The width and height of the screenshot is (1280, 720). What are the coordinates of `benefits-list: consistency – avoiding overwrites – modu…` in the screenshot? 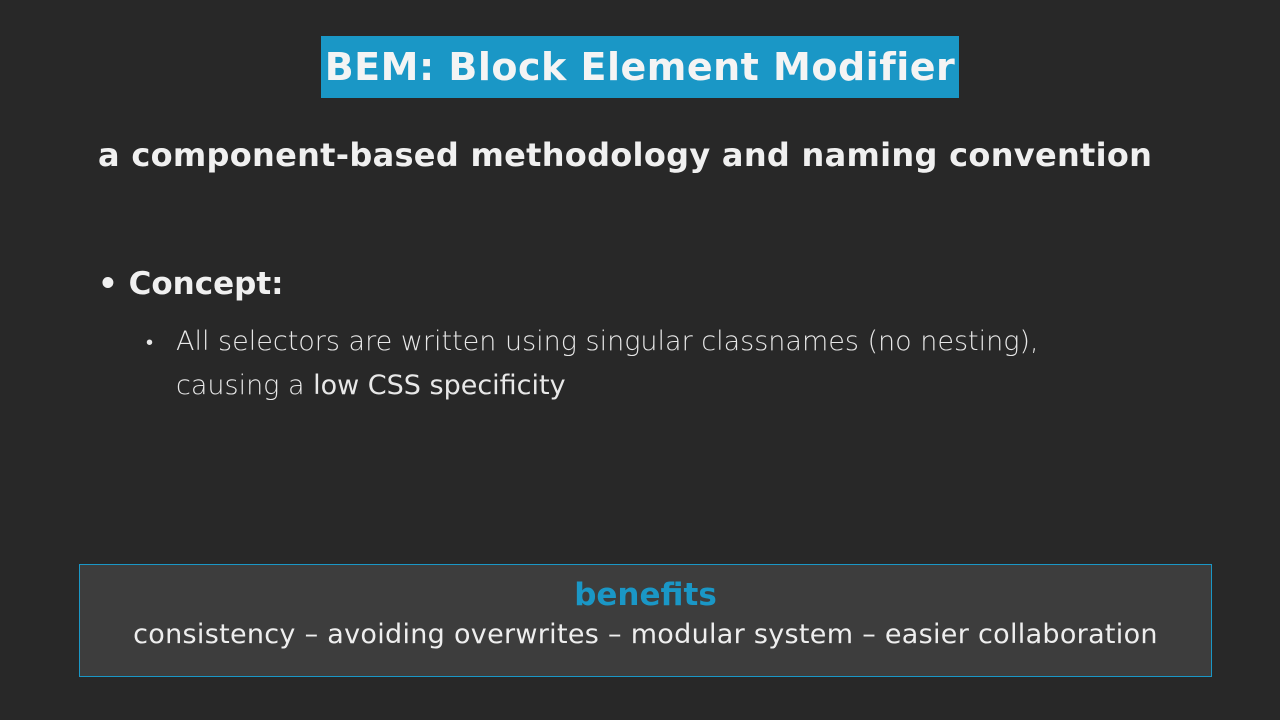 It's located at (645, 634).